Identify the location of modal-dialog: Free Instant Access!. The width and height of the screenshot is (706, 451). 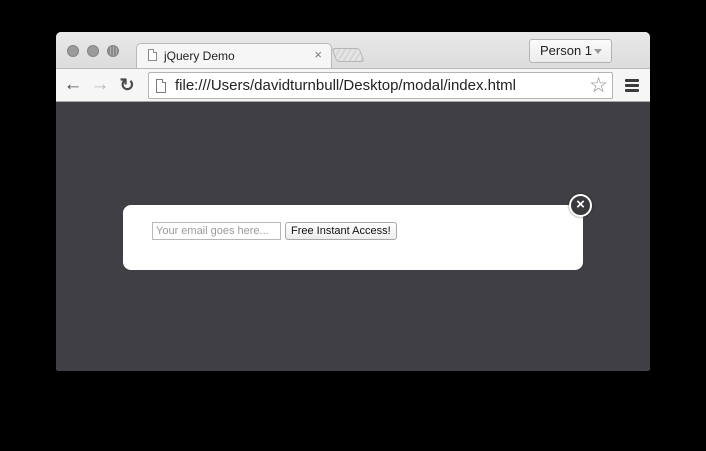
(353, 237).